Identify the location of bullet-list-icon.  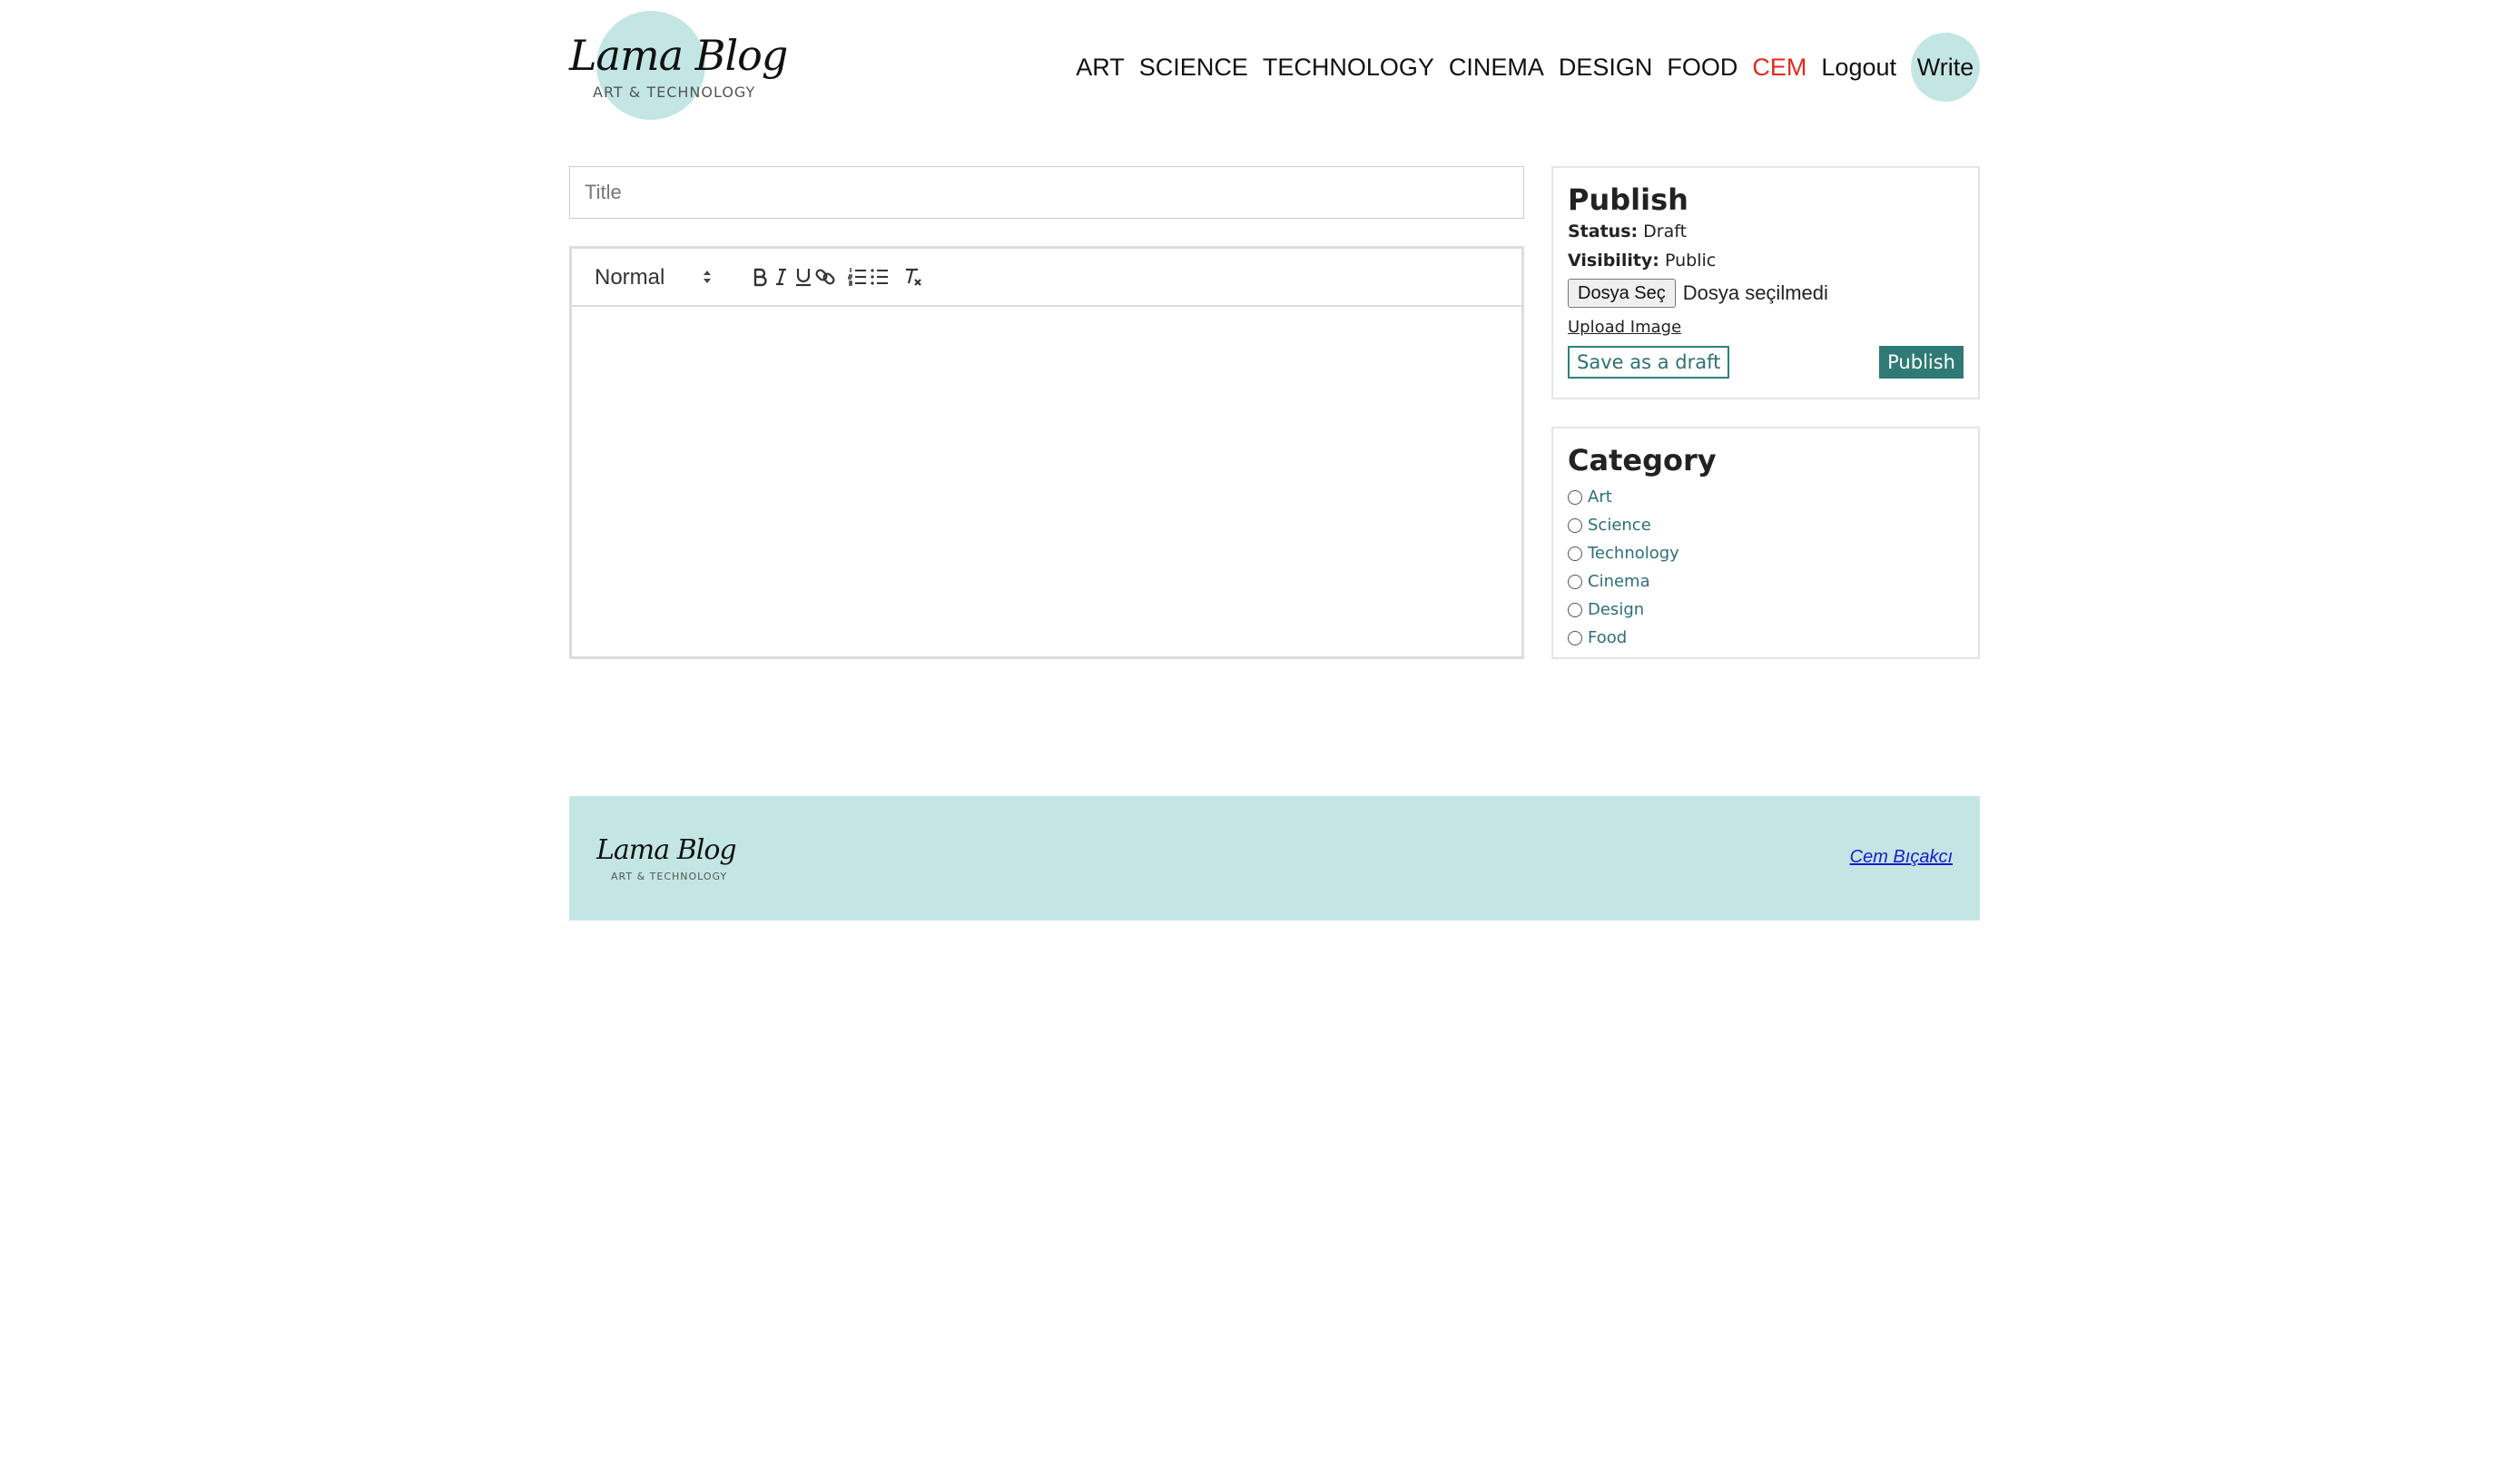
(880, 277).